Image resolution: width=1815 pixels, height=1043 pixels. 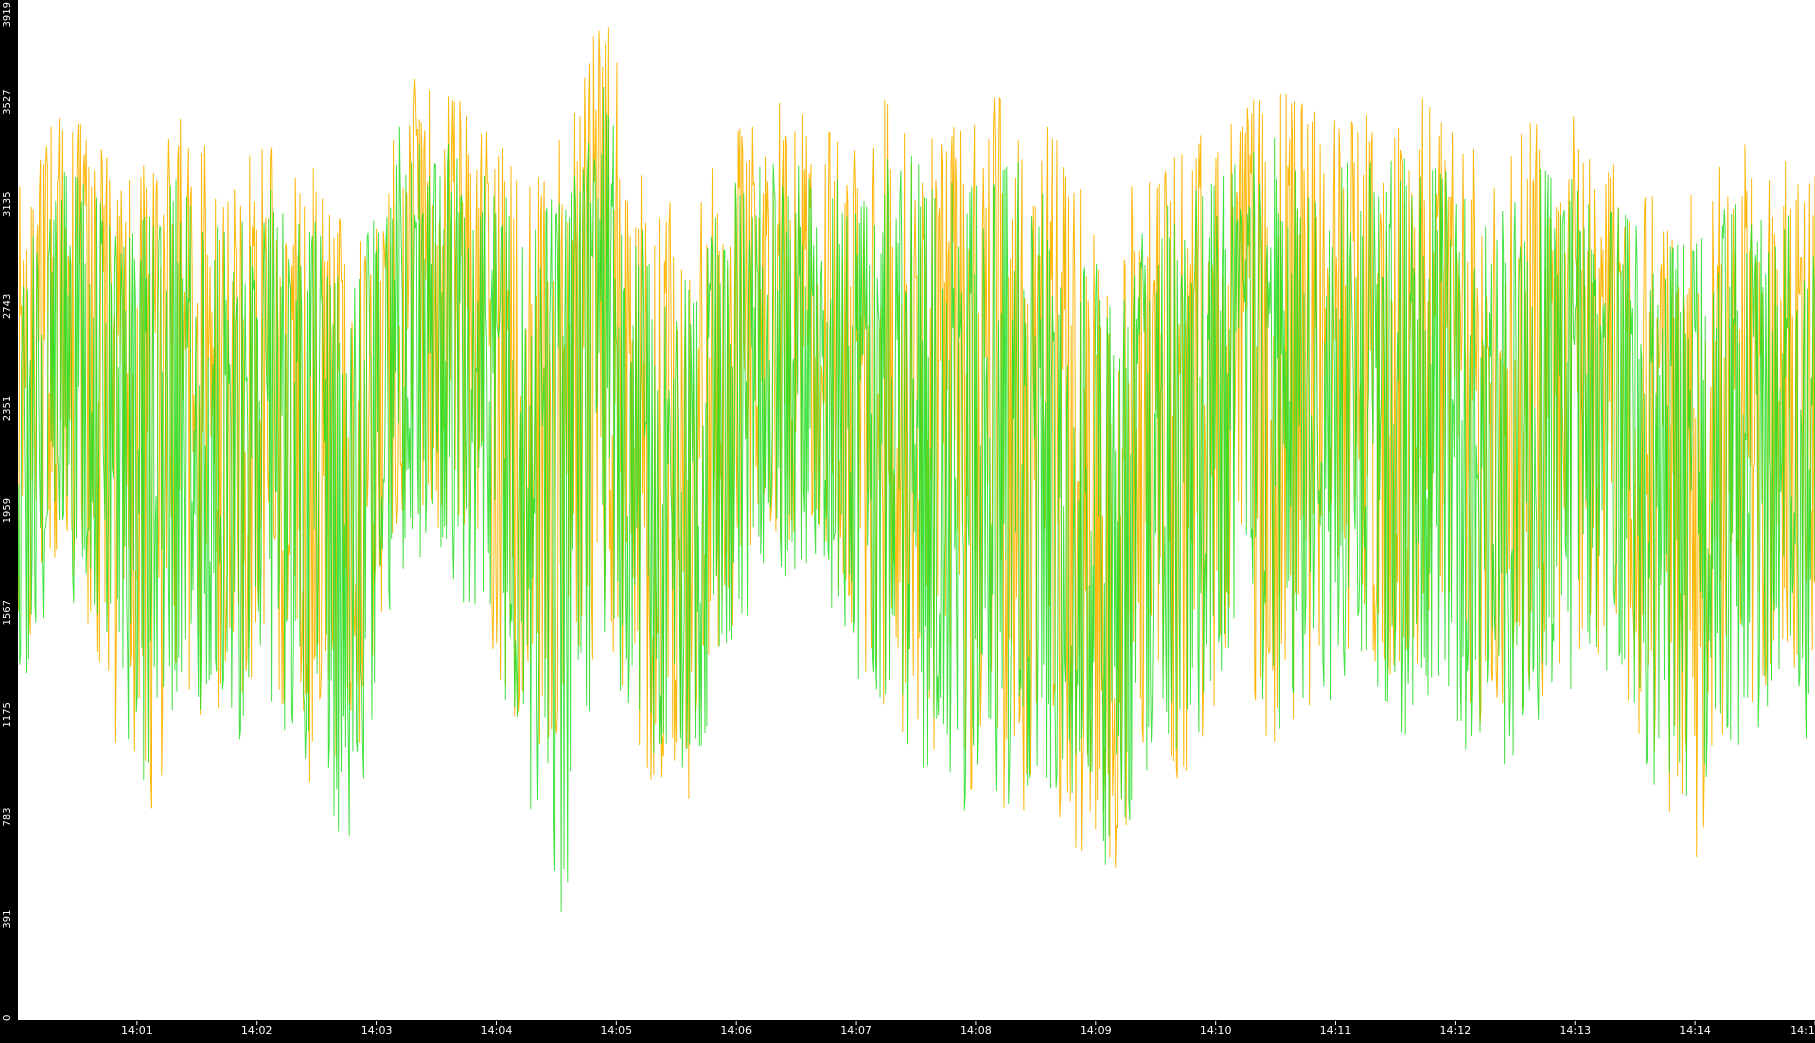 I want to click on y-tick-label: 1959, so click(x=7, y=510).